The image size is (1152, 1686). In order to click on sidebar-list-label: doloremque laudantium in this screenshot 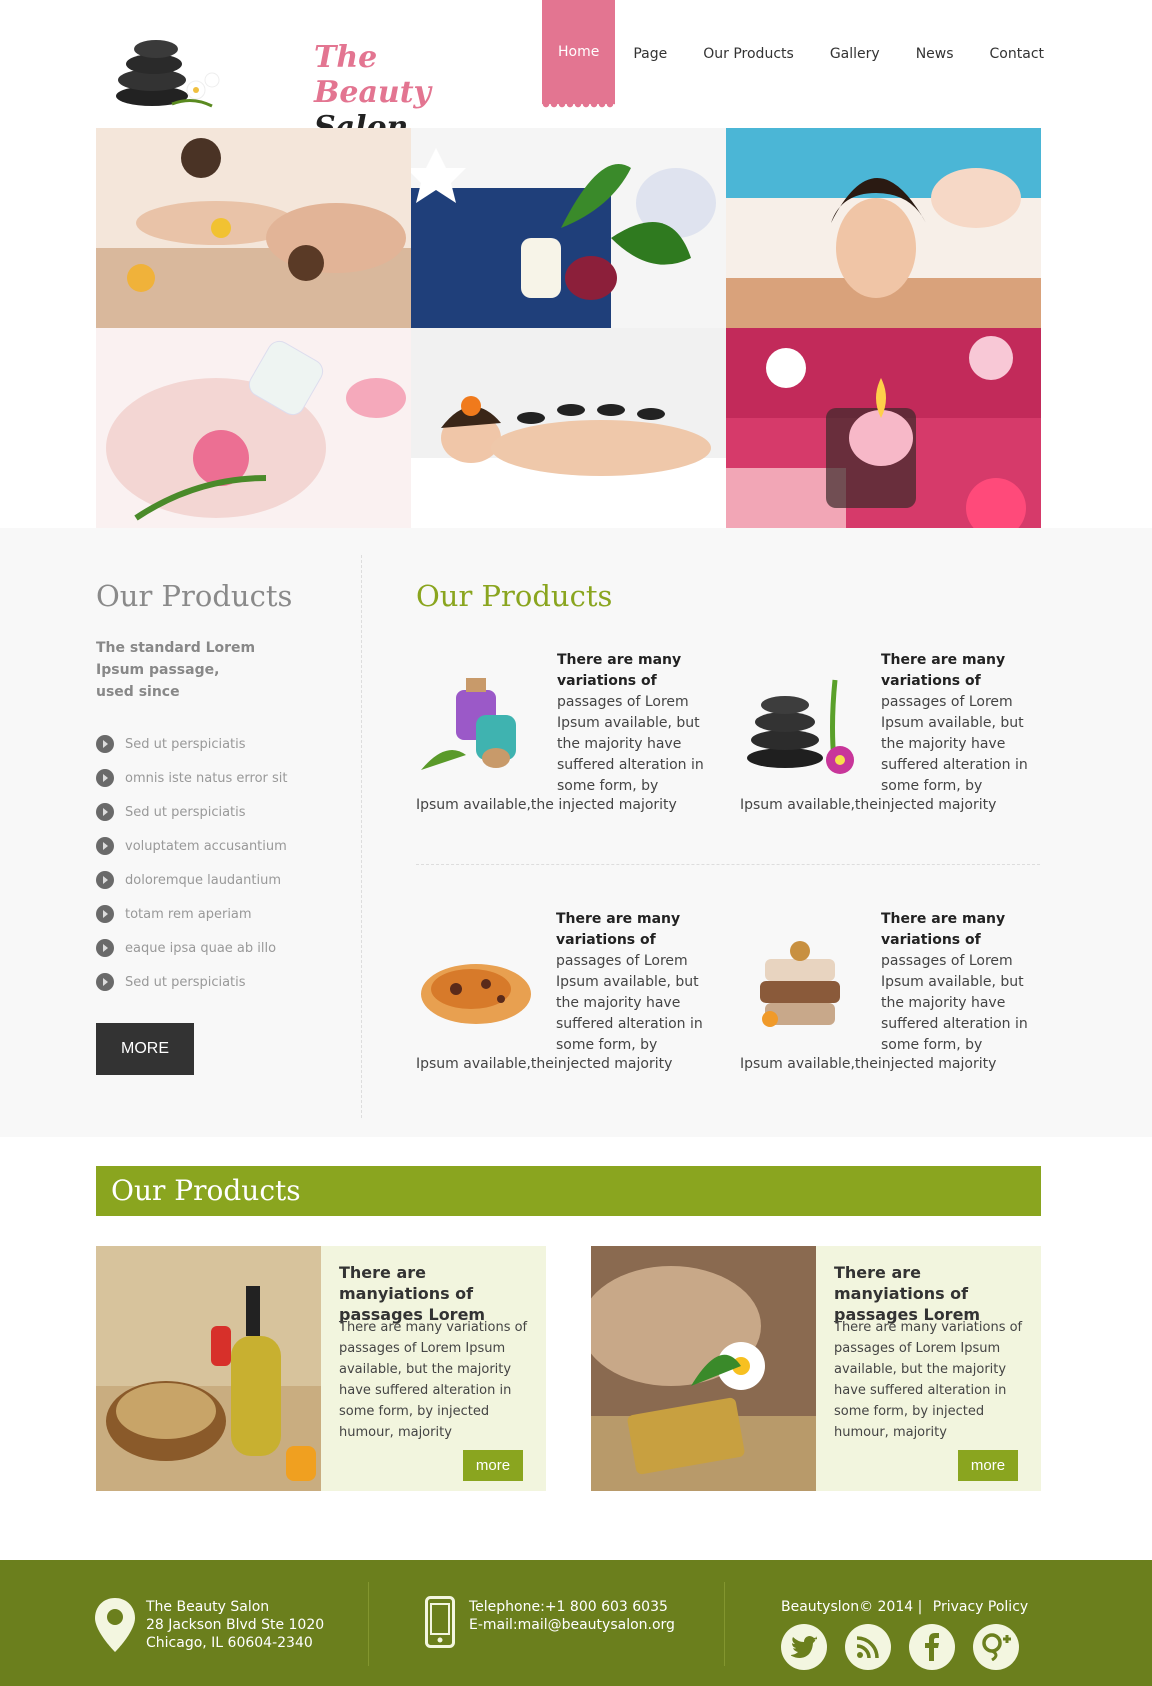, I will do `click(203, 880)`.